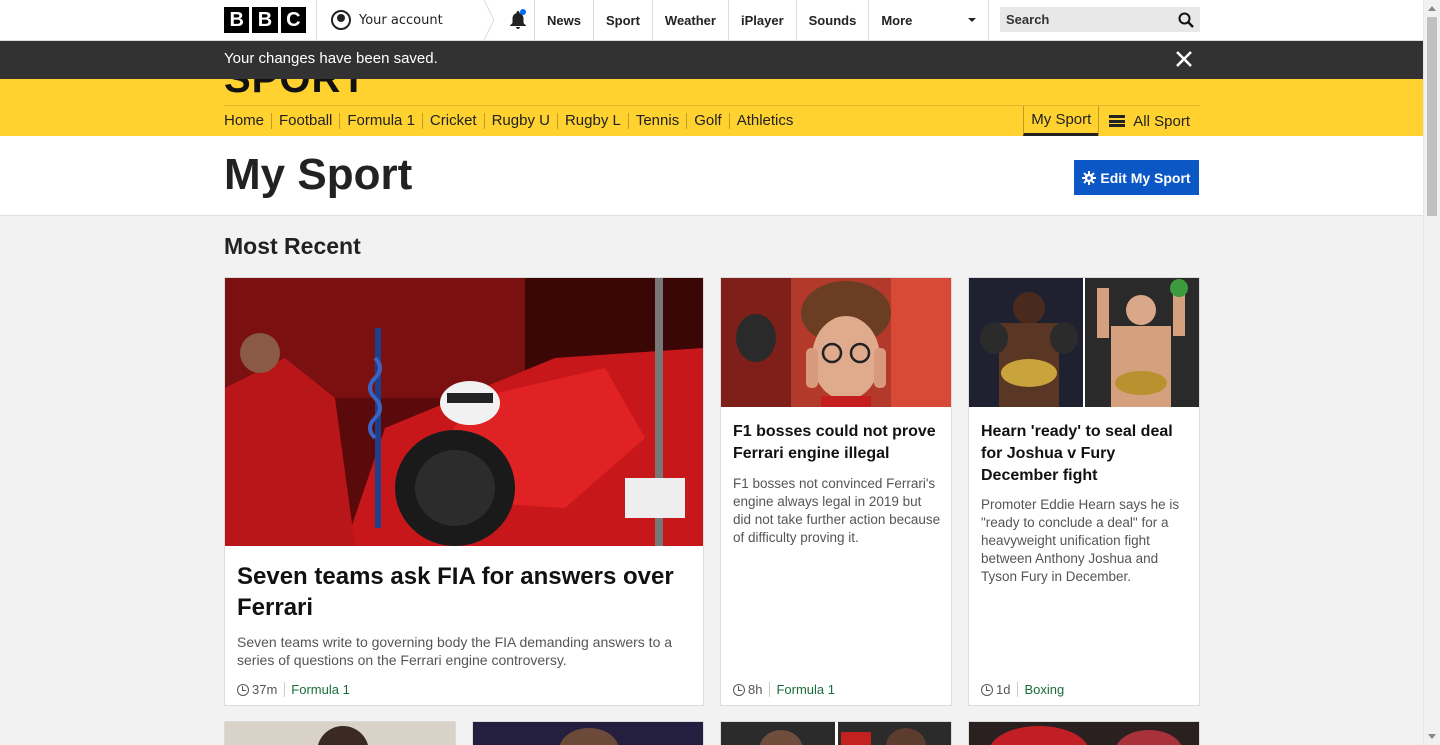  What do you see at coordinates (764, 121) in the screenshot?
I see `sport-nav-athletics: Athletics` at bounding box center [764, 121].